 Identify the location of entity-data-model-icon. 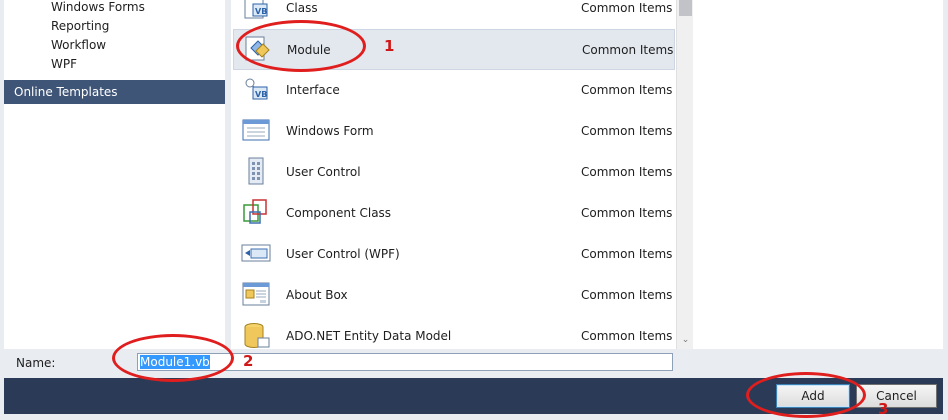
(257, 335).